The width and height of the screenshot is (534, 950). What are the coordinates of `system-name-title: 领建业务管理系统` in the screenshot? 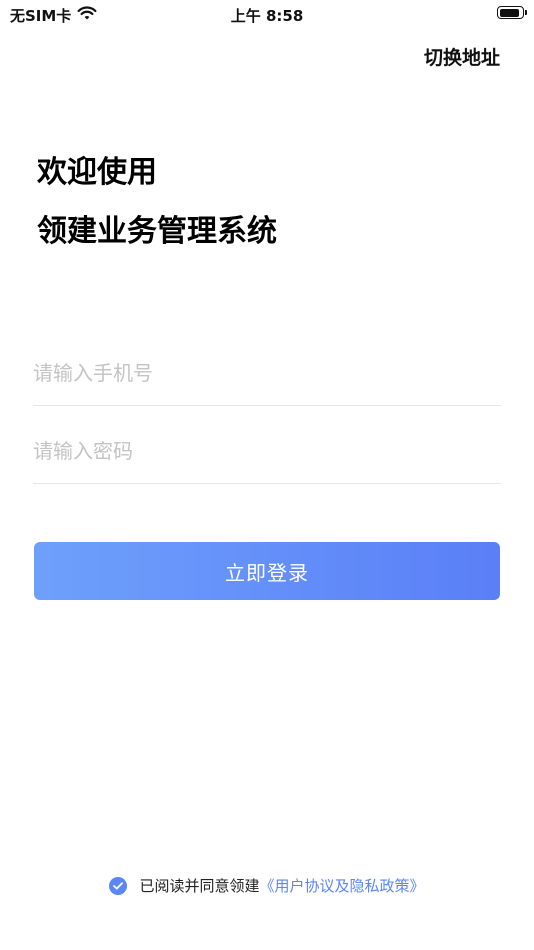 It's located at (157, 231).